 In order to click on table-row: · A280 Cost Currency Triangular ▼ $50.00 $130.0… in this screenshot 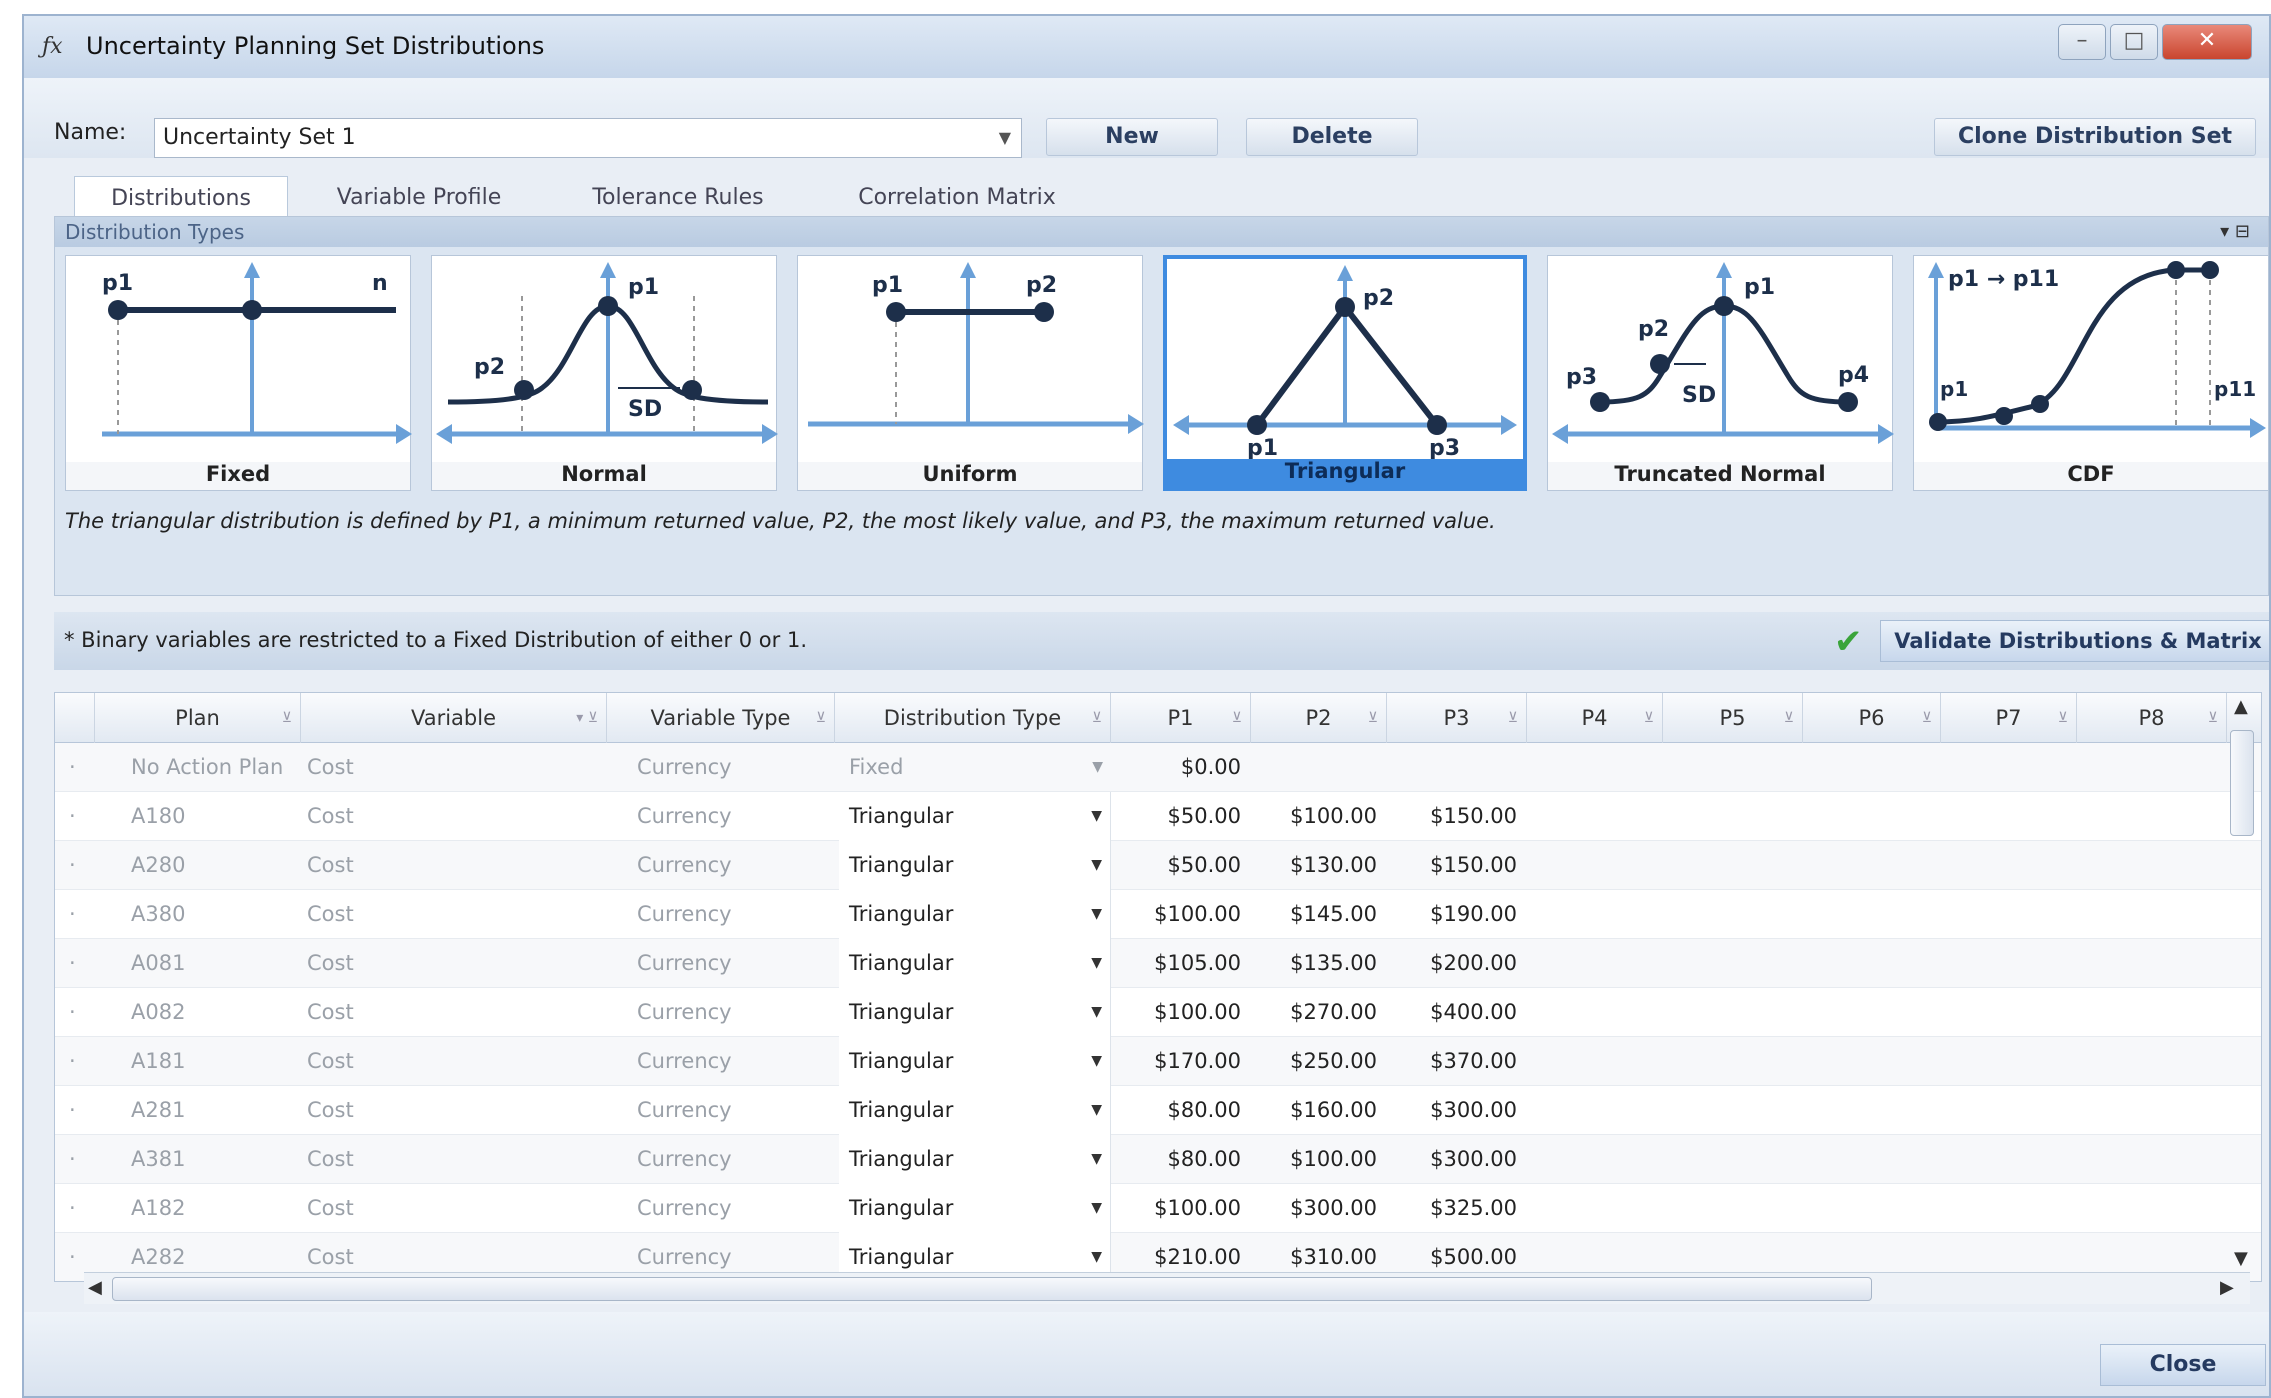, I will do `click(1158, 865)`.